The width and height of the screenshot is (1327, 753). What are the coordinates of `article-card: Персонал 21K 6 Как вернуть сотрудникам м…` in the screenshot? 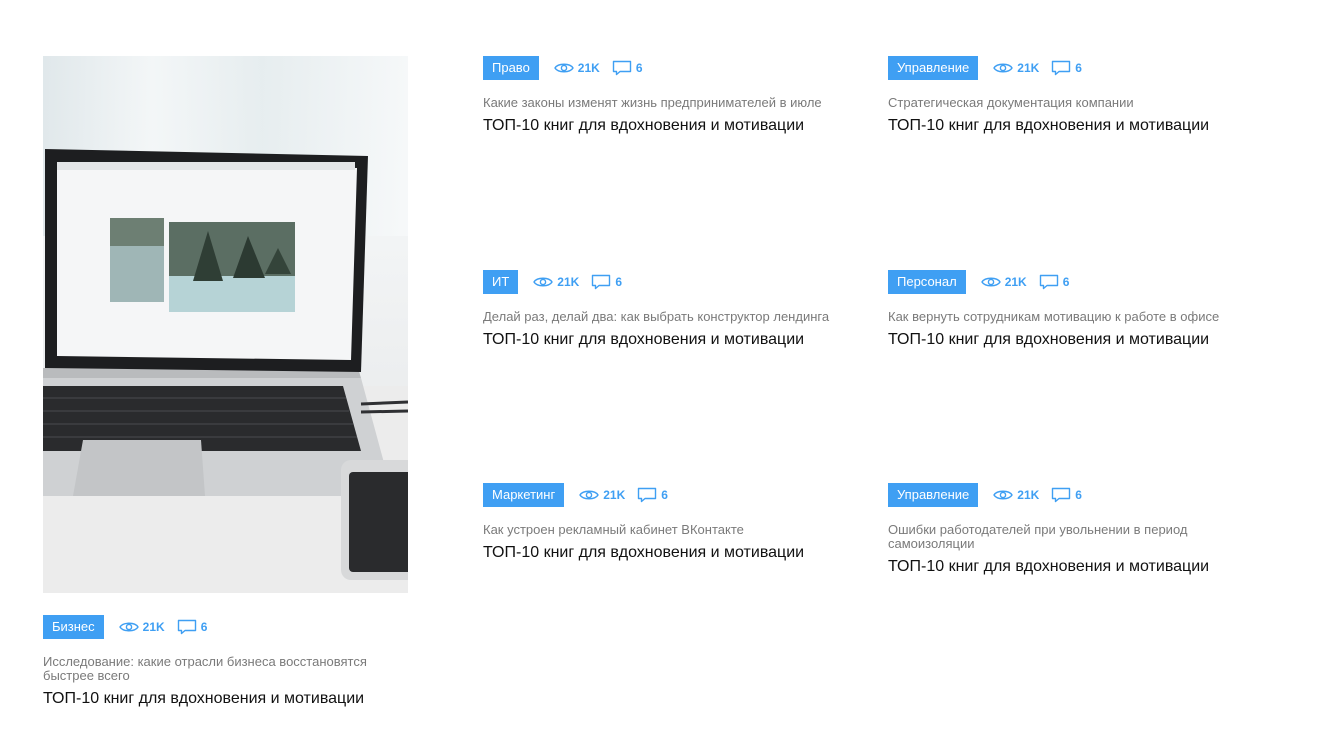 It's located at (1068, 310).